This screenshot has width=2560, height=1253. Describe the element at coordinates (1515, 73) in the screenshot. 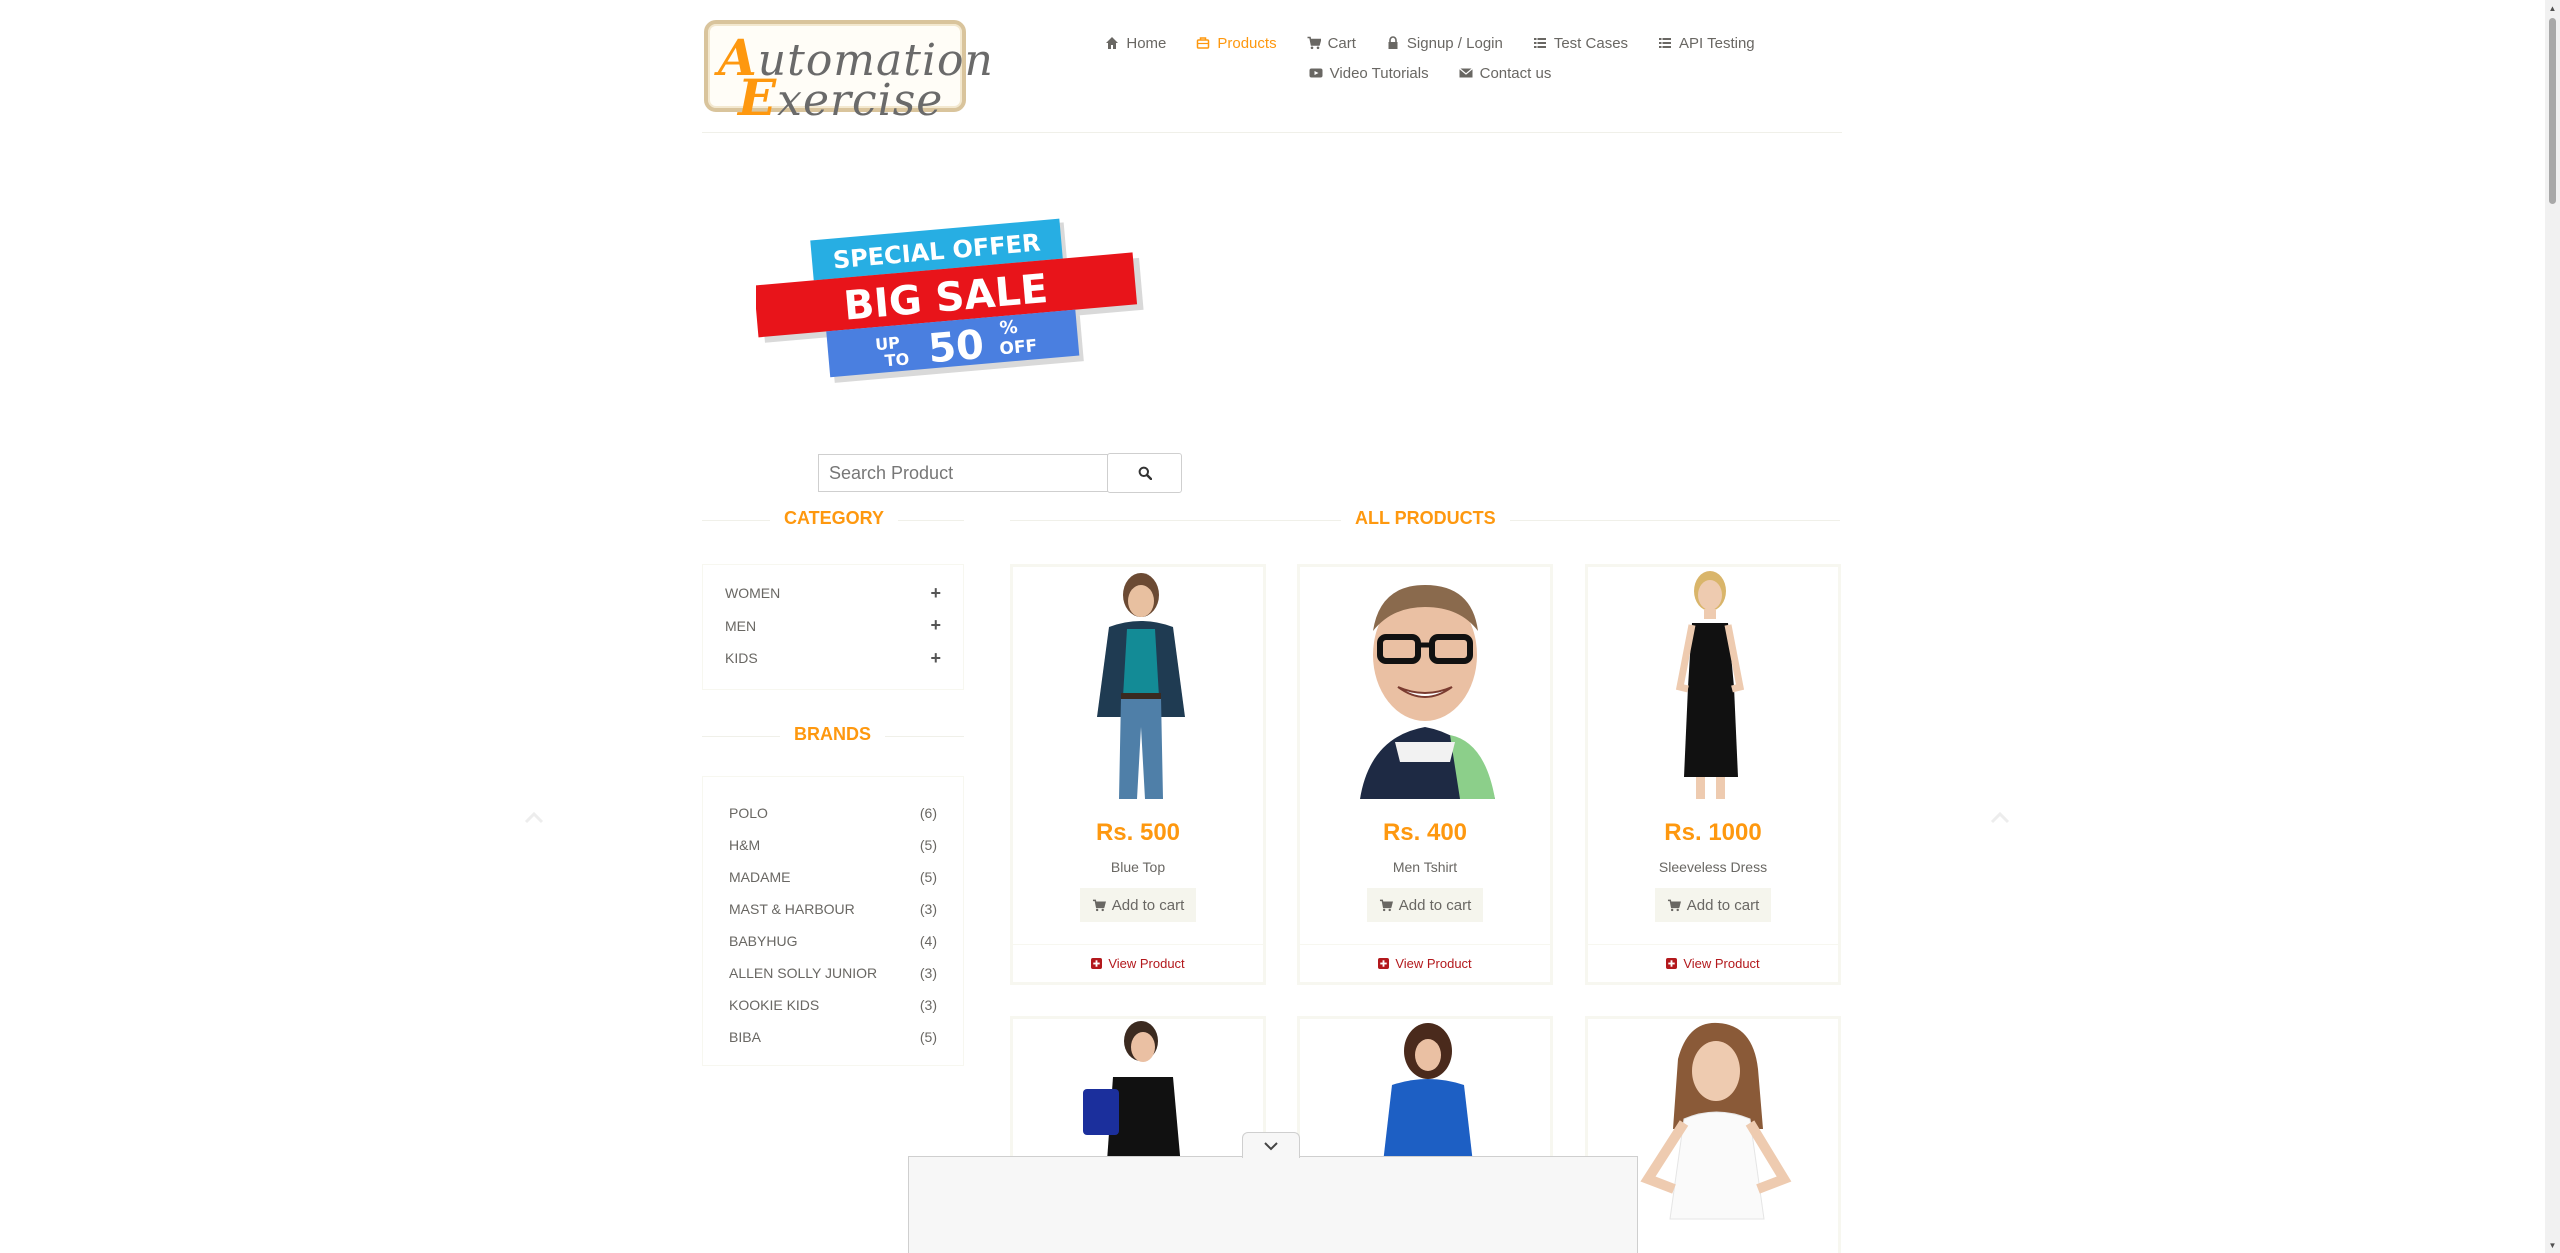

I see `nav-contact-us-label: Contact us` at that location.